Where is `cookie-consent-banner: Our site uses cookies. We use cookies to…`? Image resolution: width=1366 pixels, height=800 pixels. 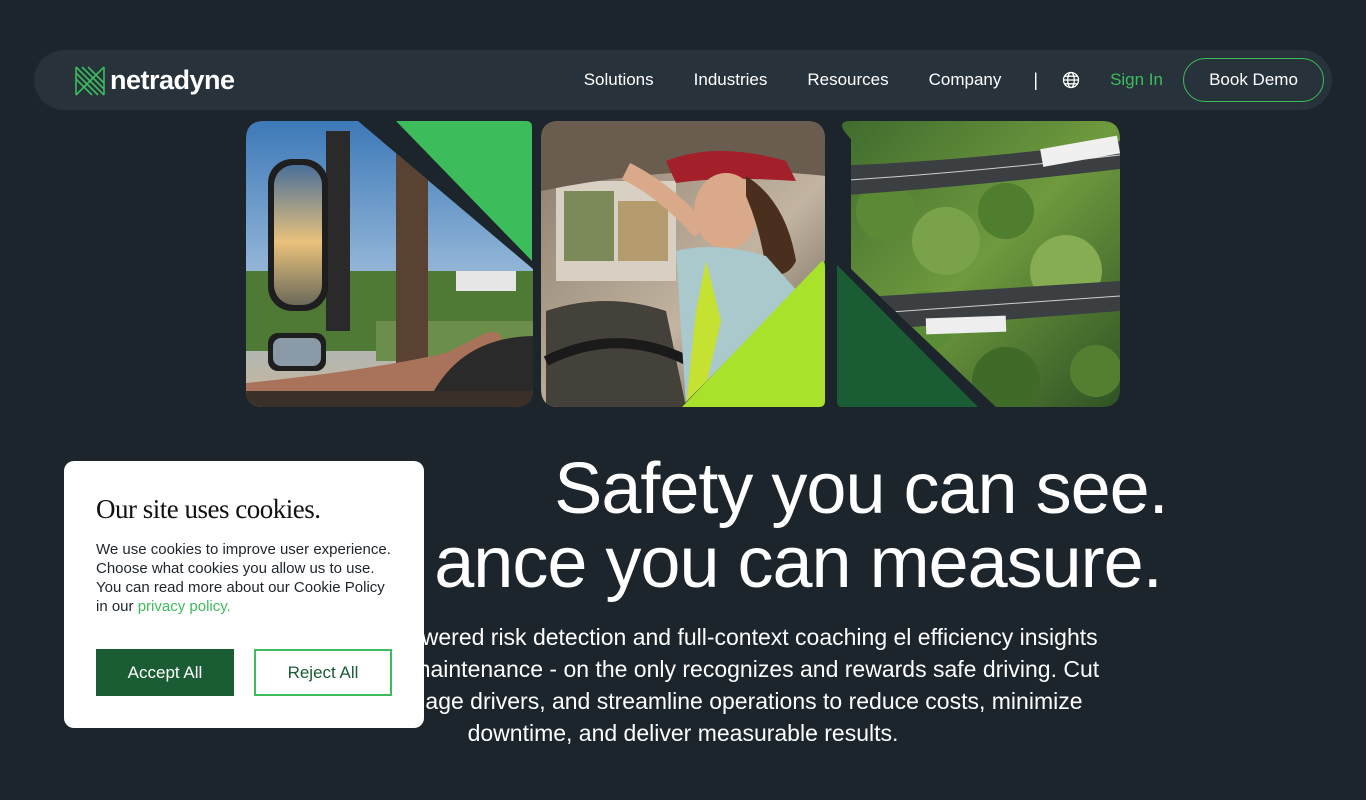 cookie-consent-banner: Our site uses cookies. We use cookies to… is located at coordinates (244, 594).